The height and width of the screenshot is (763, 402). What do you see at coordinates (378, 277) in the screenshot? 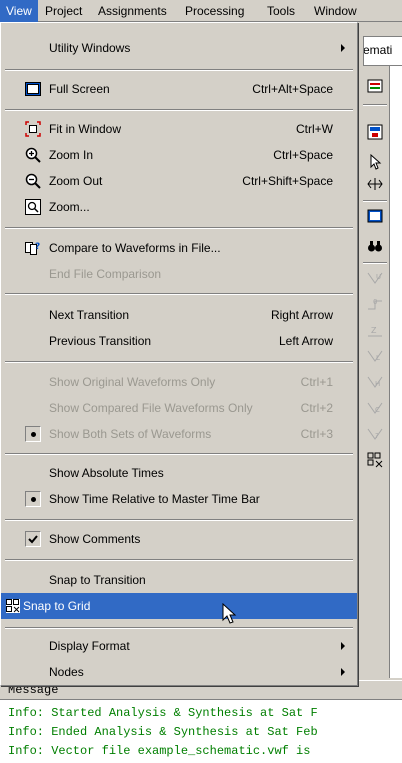
I see `svg-text: U` at bounding box center [378, 277].